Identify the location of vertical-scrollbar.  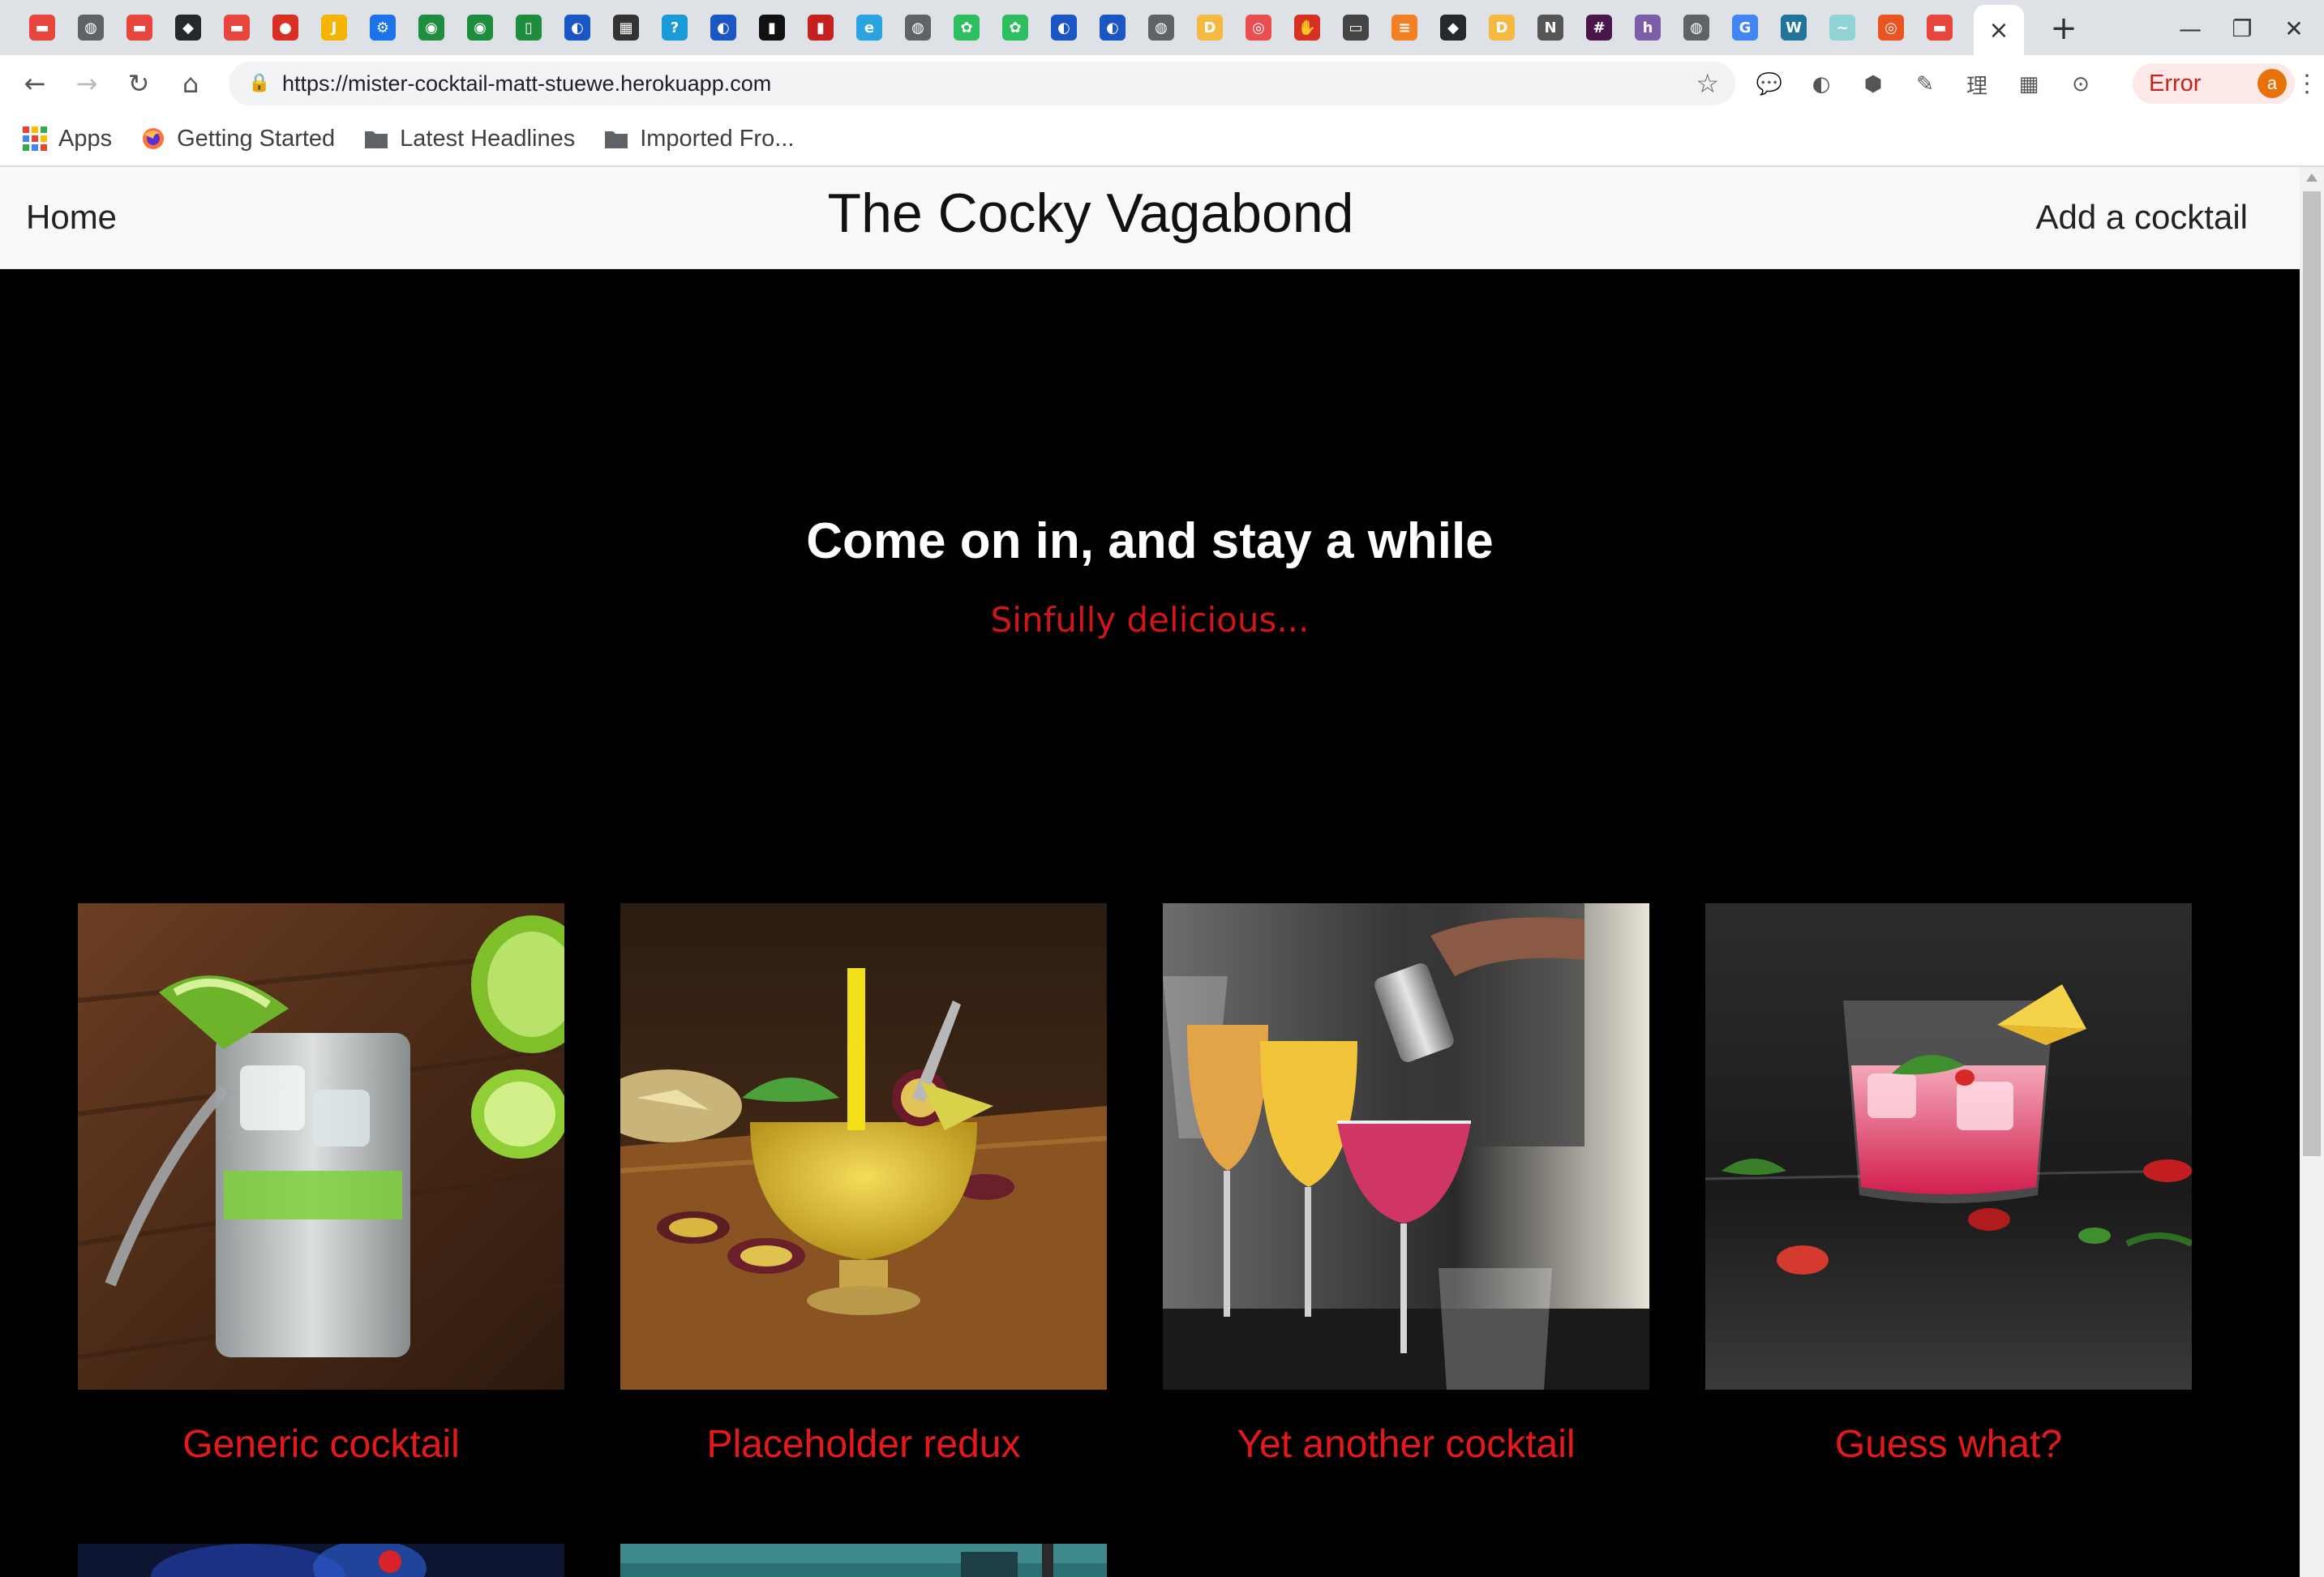
(2312, 872).